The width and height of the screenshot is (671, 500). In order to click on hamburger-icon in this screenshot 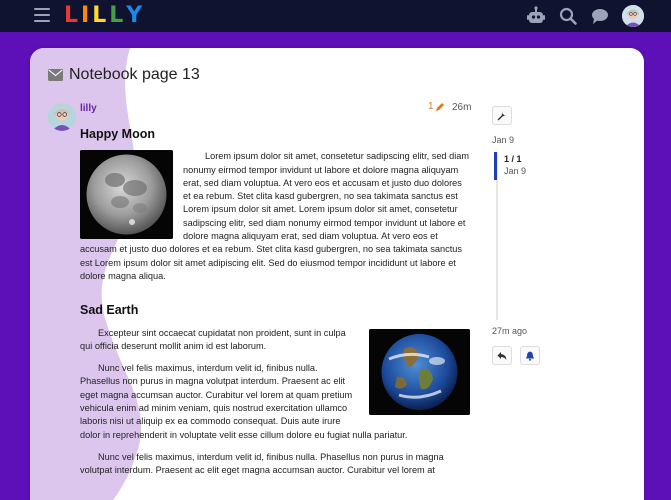, I will do `click(42, 15)`.